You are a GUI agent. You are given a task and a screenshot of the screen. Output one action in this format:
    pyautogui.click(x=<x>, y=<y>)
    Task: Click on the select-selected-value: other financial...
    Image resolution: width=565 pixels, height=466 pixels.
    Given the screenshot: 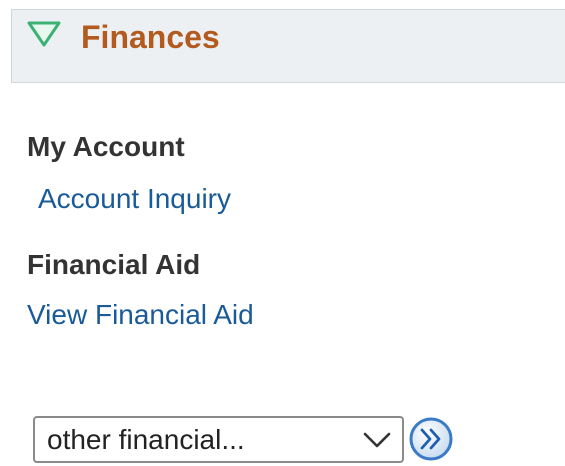 What is the action you would take?
    pyautogui.click(x=146, y=439)
    